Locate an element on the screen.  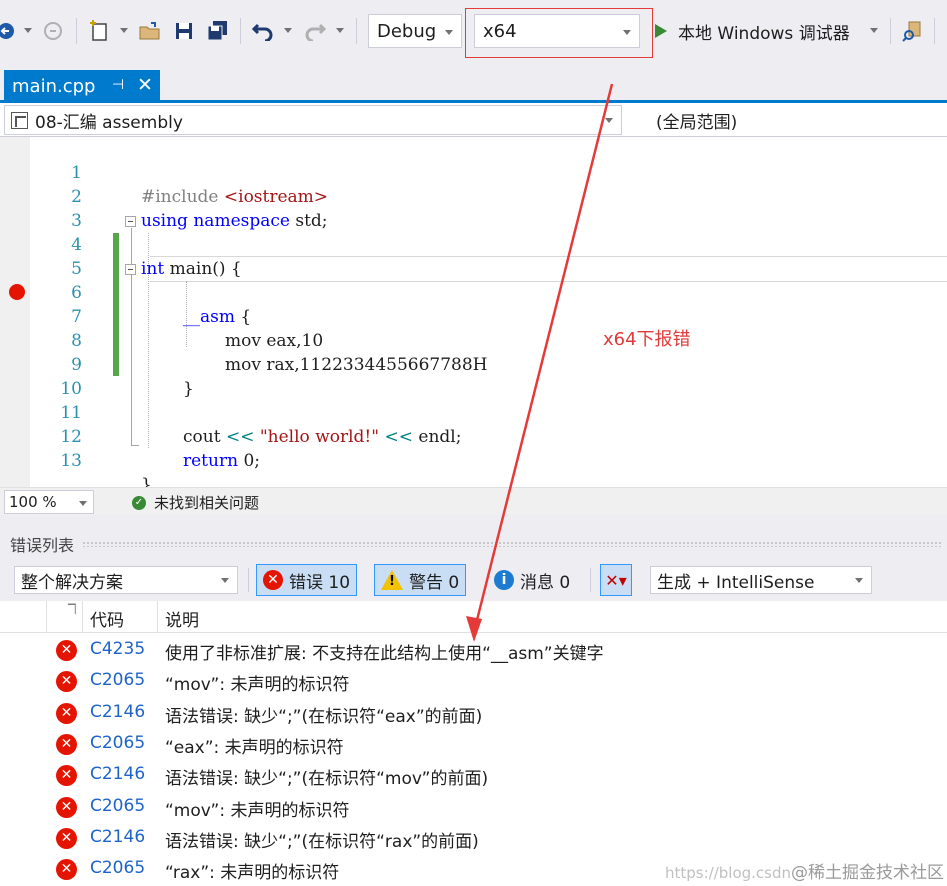
document-tab-strip: main.cpp ⊣ ✕ is located at coordinates (473, 82).